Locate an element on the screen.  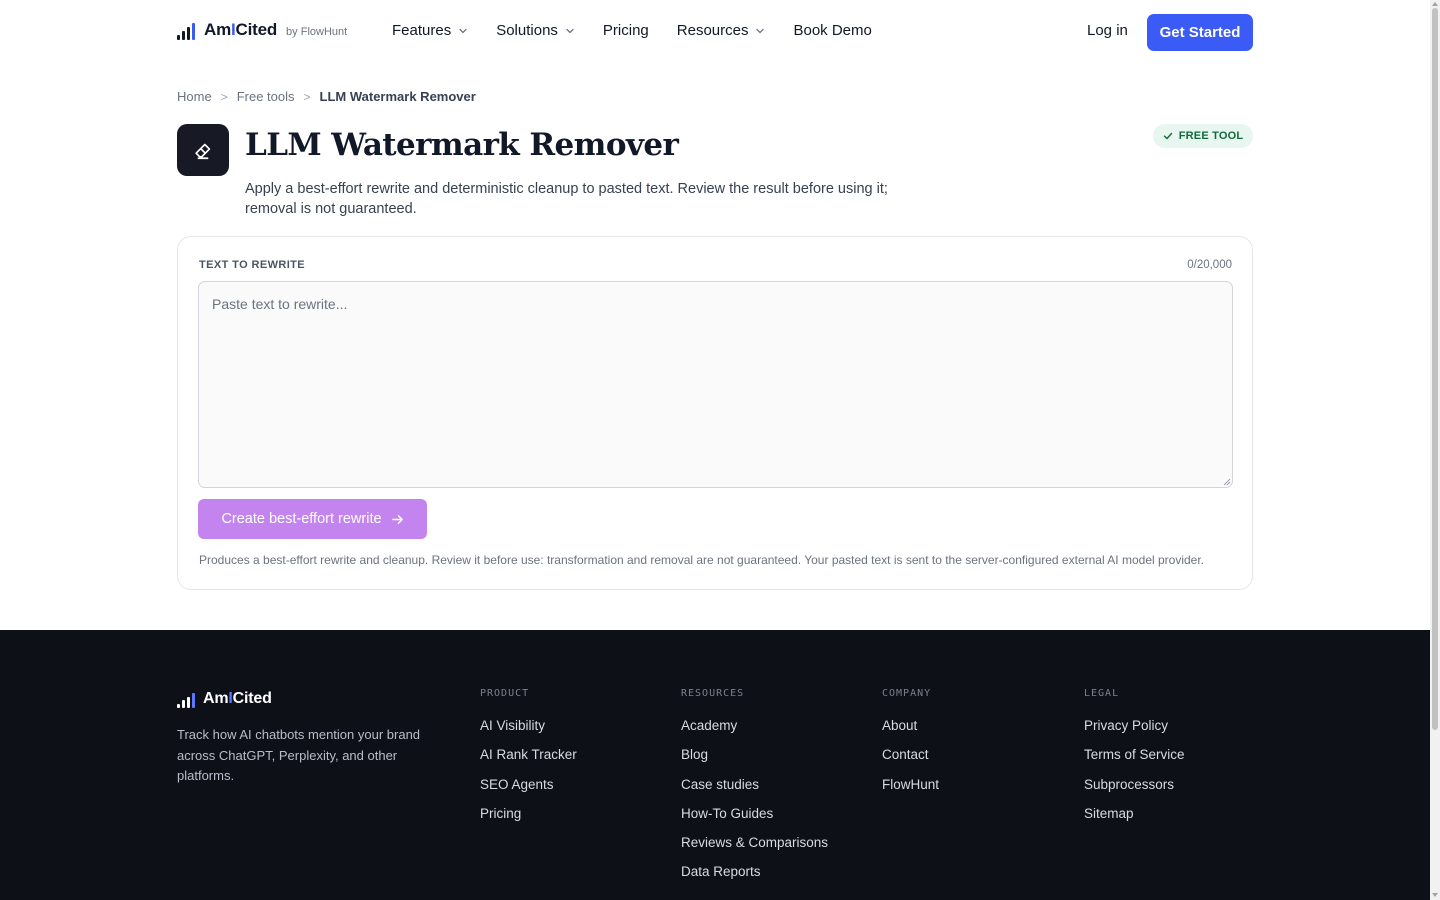
footer-link: Academy is located at coordinates (754, 730).